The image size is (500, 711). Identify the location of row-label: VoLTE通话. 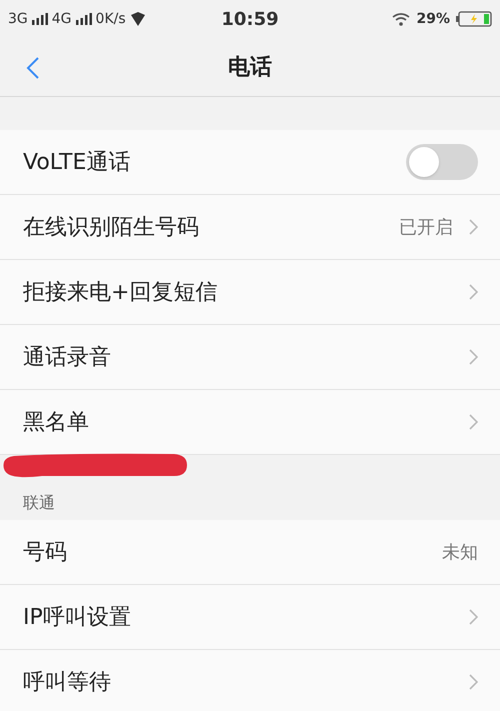
(76, 162).